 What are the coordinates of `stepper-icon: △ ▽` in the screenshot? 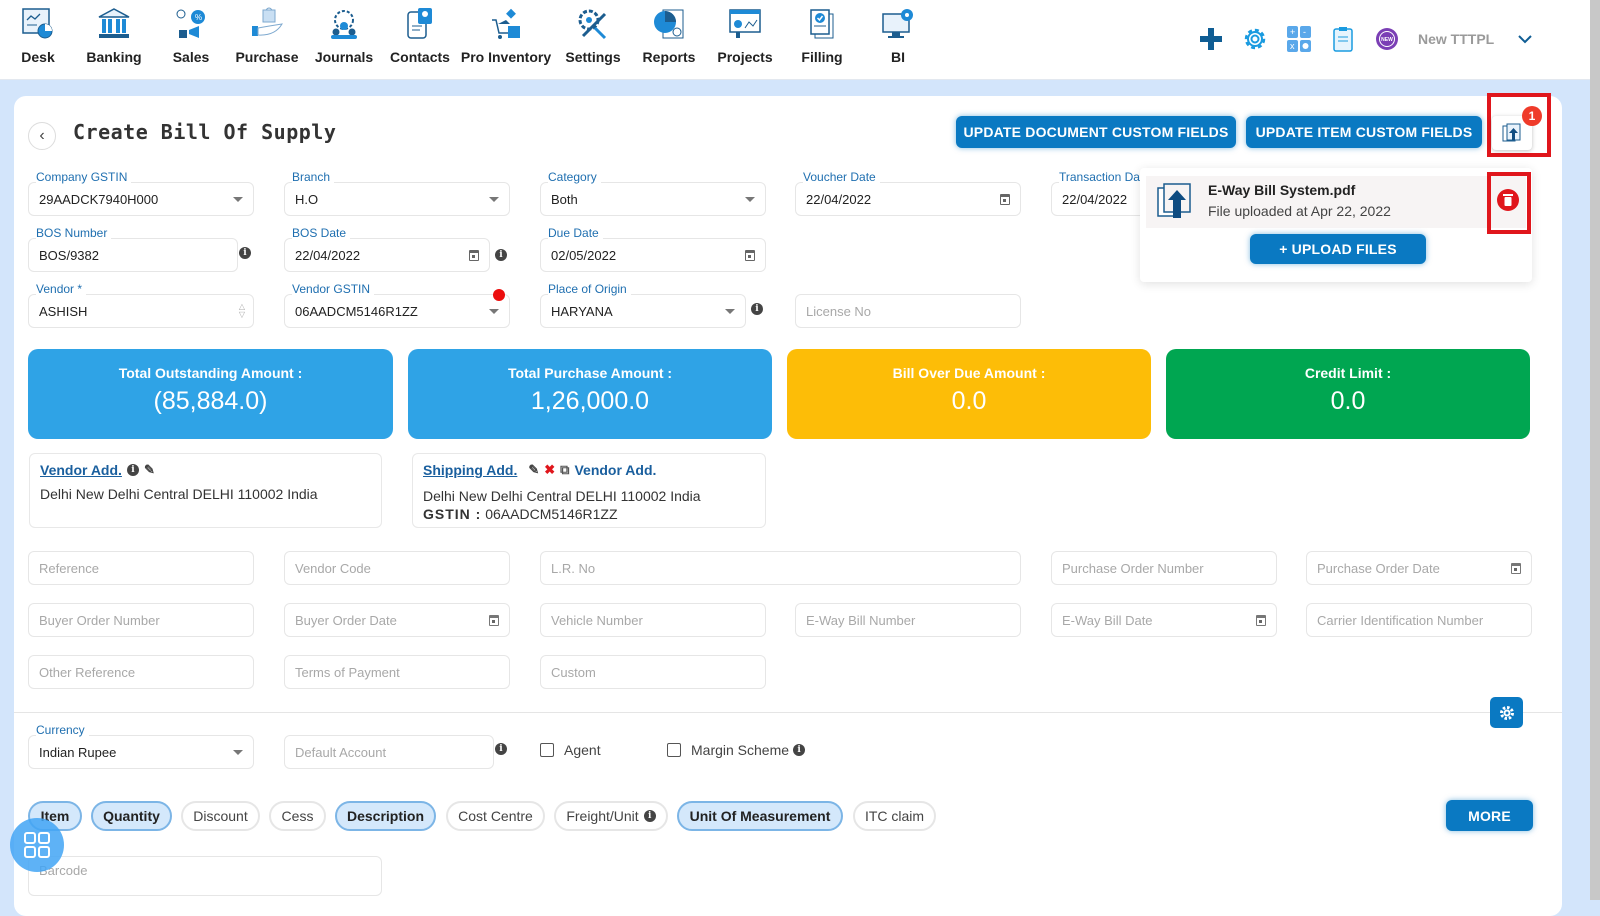 It's located at (242, 311).